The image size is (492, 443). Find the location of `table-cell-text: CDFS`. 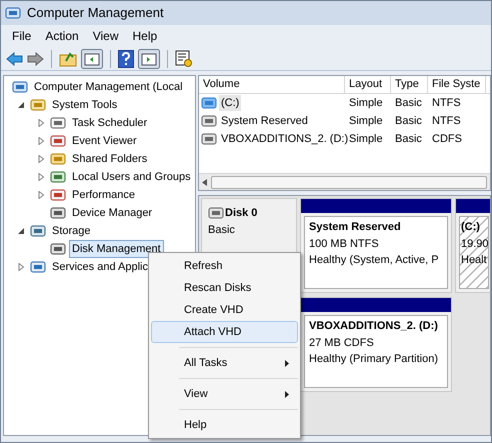

table-cell-text: CDFS is located at coordinates (447, 139).